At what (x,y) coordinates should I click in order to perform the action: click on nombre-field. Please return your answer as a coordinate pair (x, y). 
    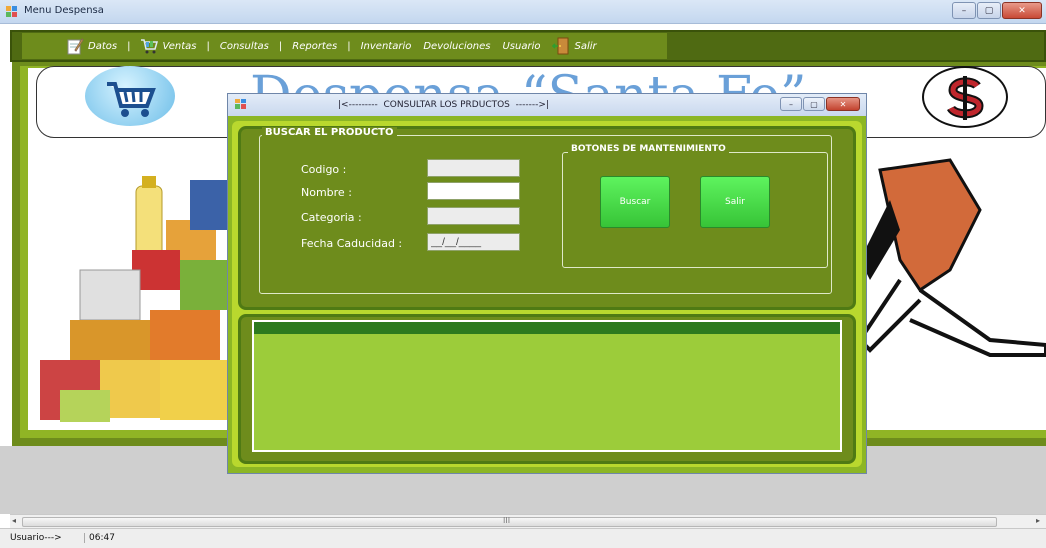
    Looking at the image, I should click on (473, 191).